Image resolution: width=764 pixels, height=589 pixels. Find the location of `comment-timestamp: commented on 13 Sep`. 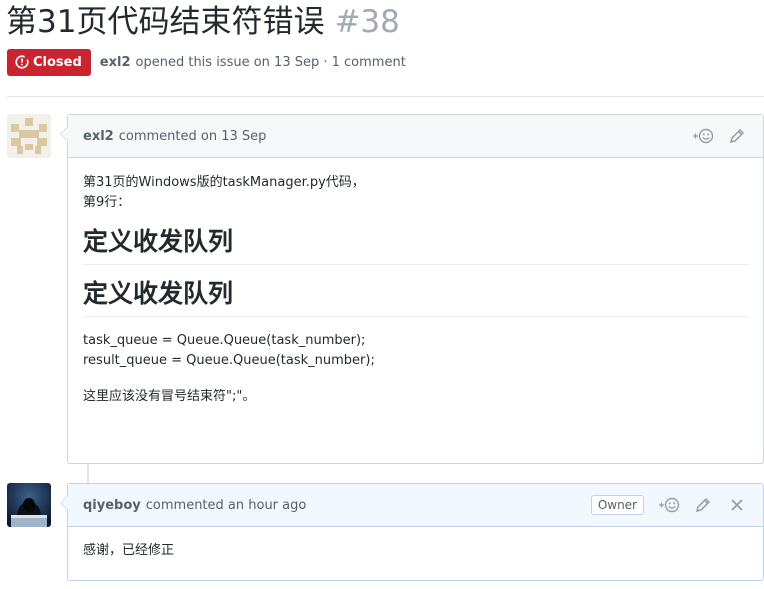

comment-timestamp: commented on 13 Sep is located at coordinates (193, 136).